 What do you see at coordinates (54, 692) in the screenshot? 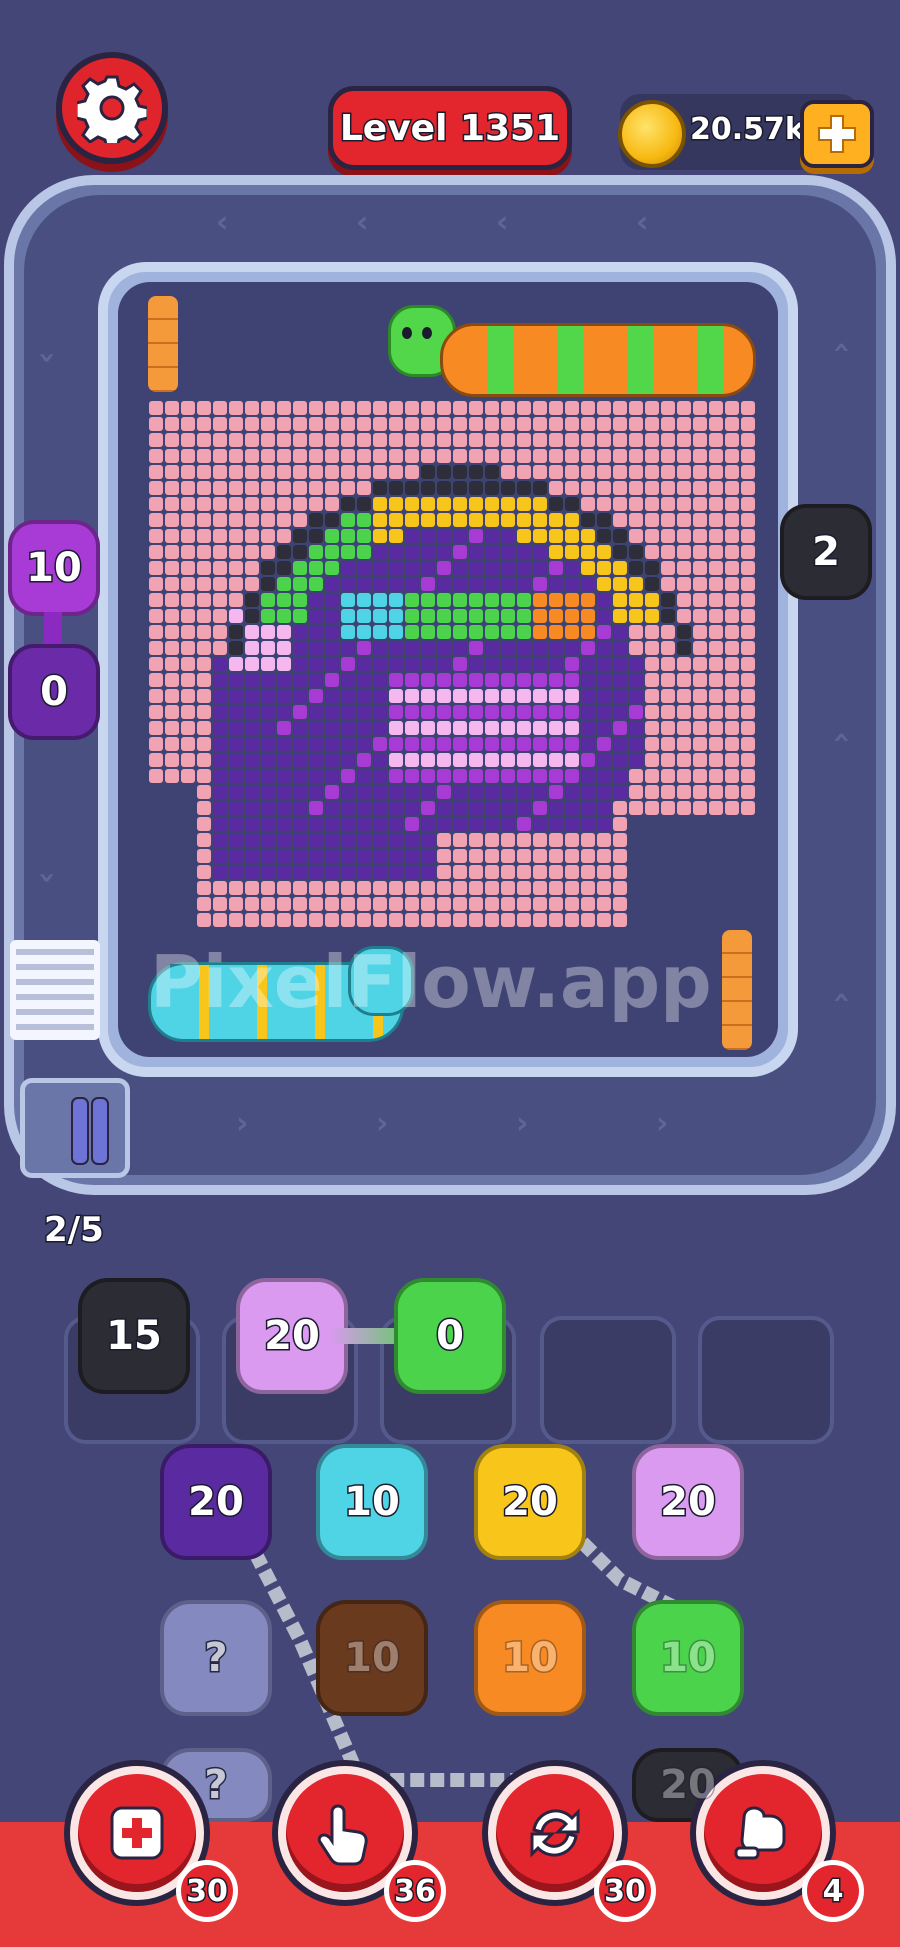
I see `track-unit: 0` at bounding box center [54, 692].